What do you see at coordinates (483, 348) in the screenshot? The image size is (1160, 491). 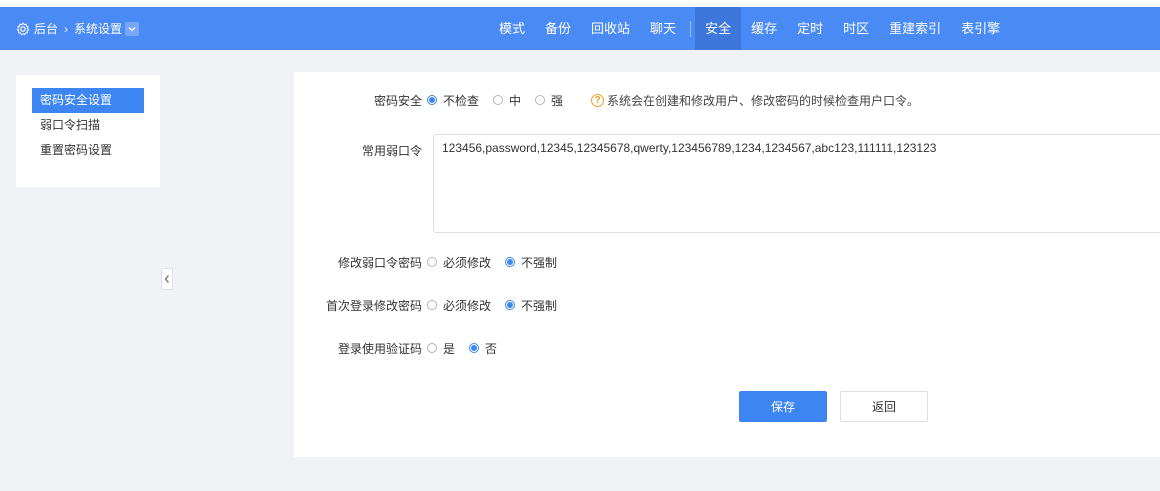 I see `radio-captcha-no: 否` at bounding box center [483, 348].